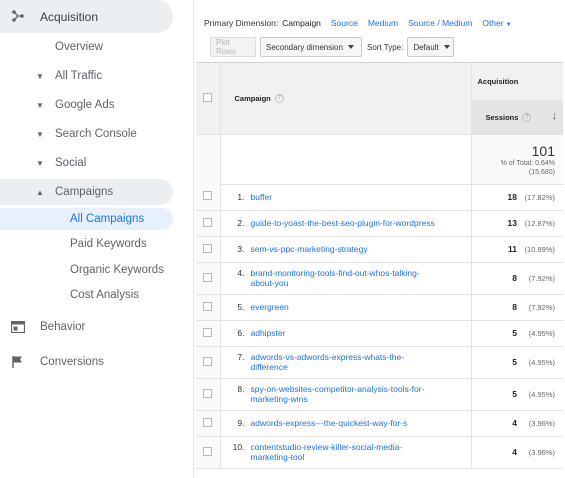 The image size is (565, 478). I want to click on sidebar-item-label: Organic Keywords, so click(117, 270).